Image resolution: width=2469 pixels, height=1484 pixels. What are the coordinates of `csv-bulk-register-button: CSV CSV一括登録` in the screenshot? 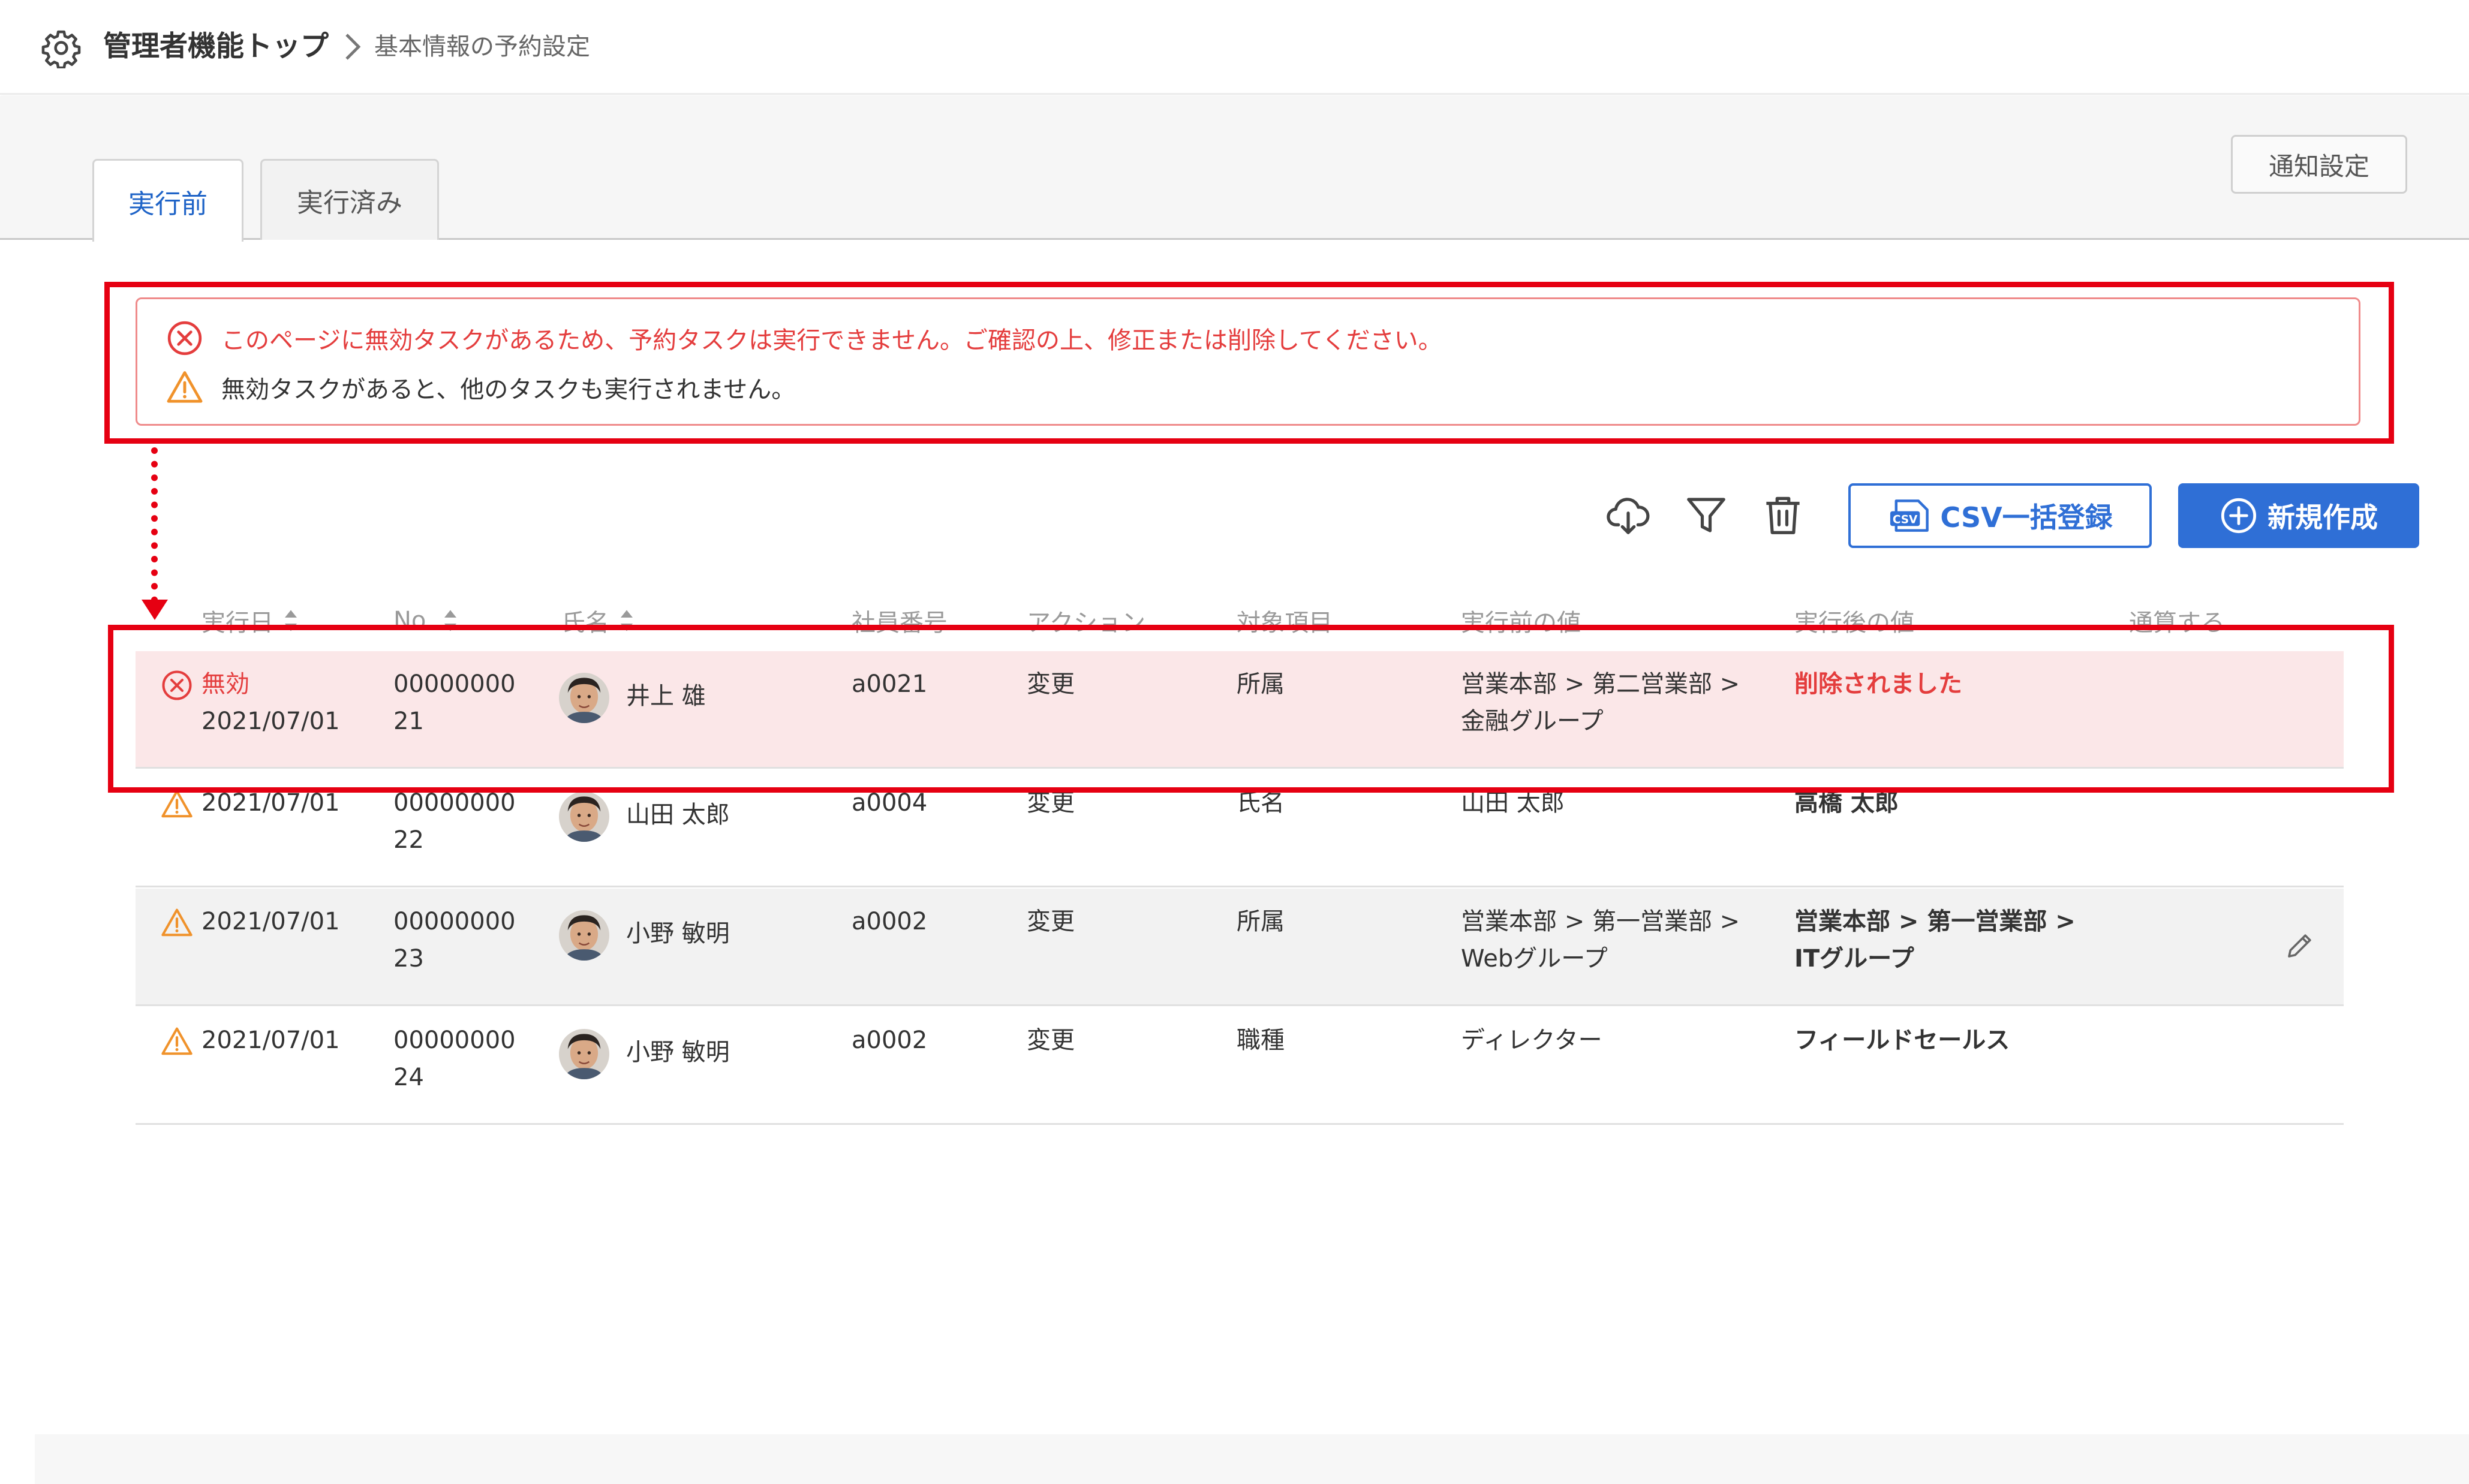 It's located at (2000, 515).